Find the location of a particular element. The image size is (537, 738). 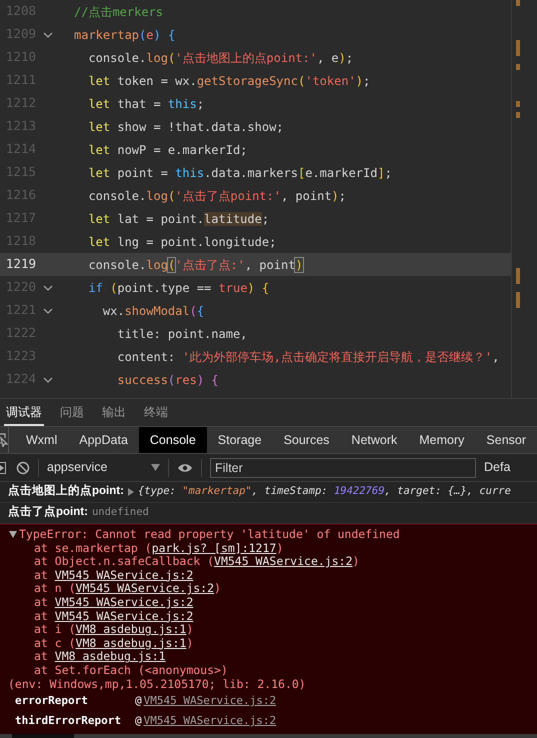

code-line: let nowP = e.markerId; is located at coordinates (167, 150).